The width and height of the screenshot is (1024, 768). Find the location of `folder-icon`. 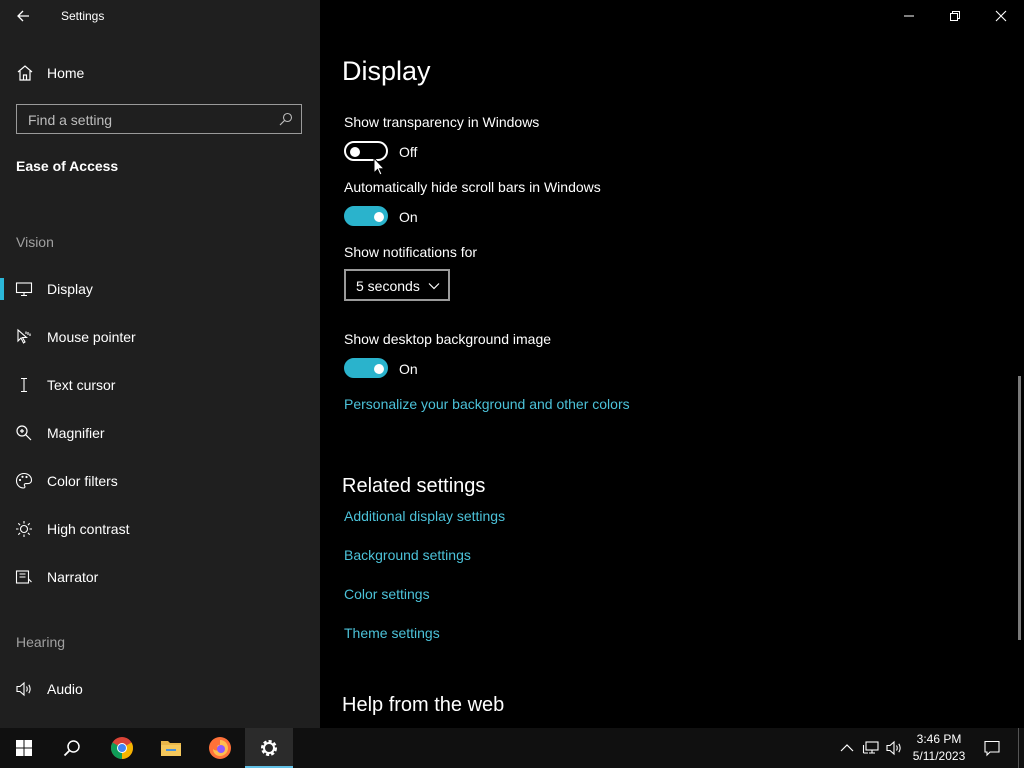

folder-icon is located at coordinates (171, 748).